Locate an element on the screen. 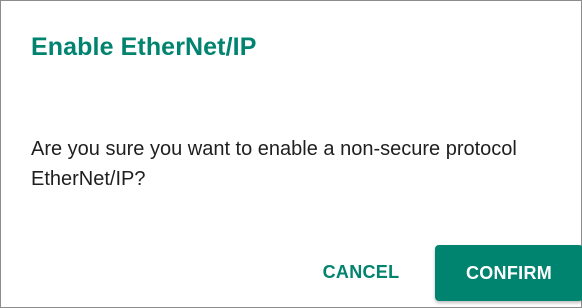 The width and height of the screenshot is (582, 308). dialog-title: Enable EtherNet/IP is located at coordinates (144, 47).